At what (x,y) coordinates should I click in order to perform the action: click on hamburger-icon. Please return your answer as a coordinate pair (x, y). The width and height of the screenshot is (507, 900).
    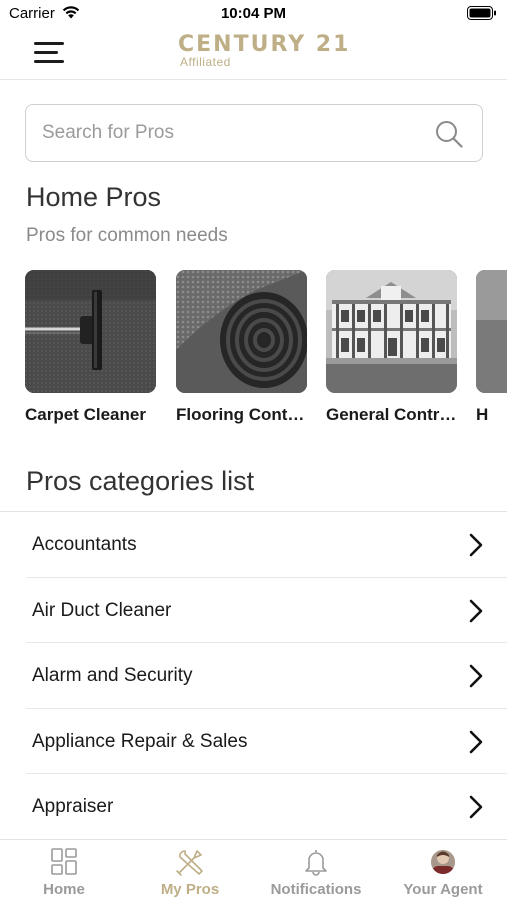
    Looking at the image, I should click on (49, 43).